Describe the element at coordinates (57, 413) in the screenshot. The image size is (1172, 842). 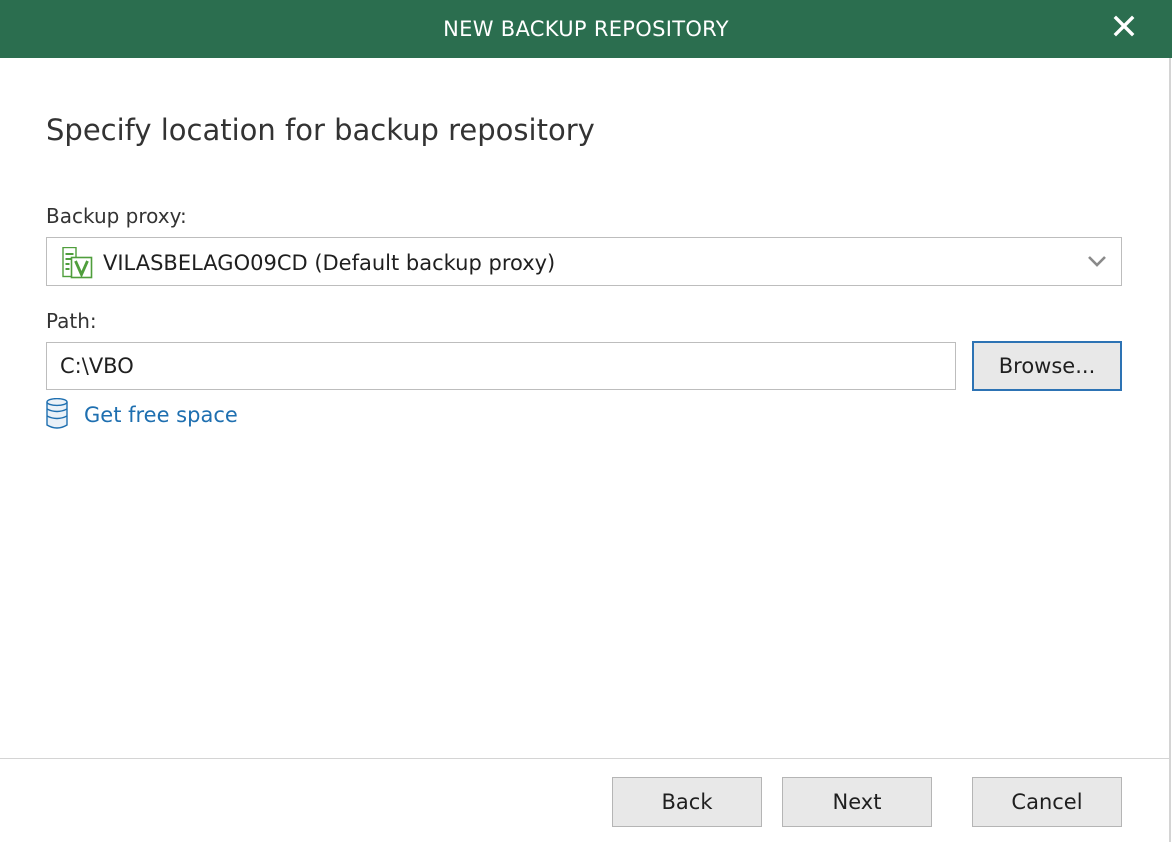
I see `database-icon` at that location.